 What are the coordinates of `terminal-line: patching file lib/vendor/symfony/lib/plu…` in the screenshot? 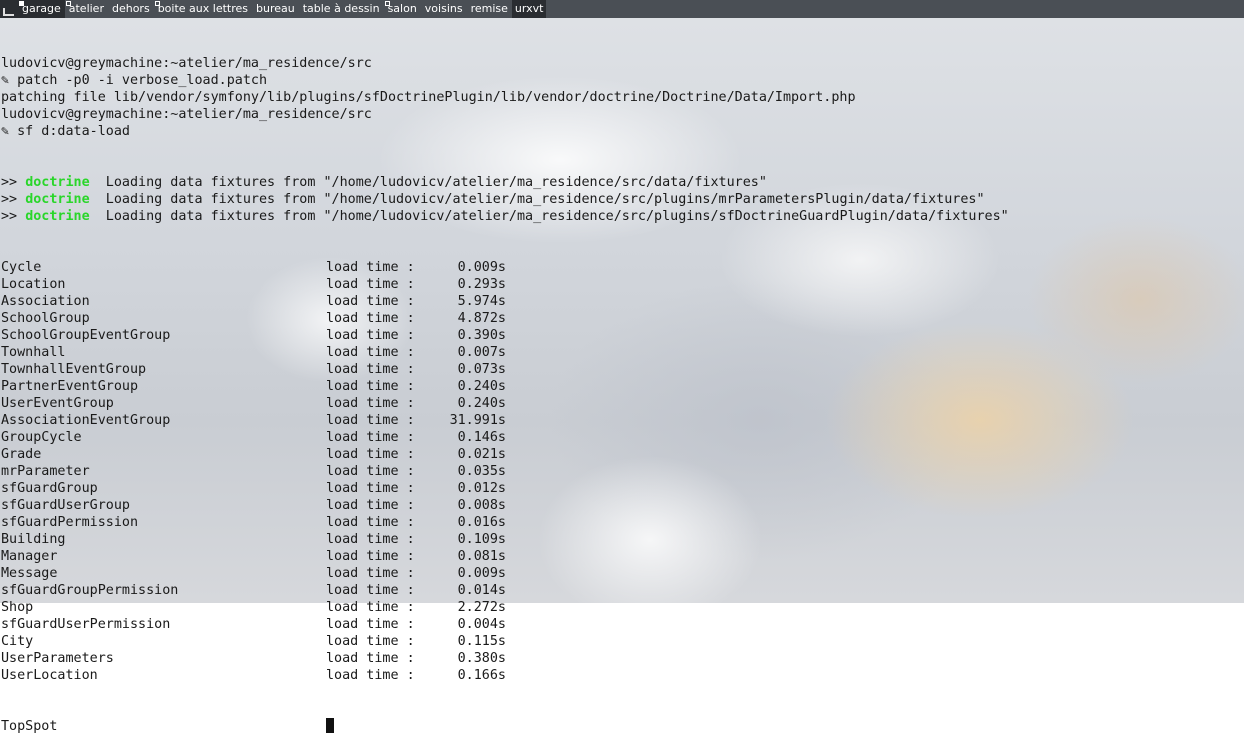 It's located at (428, 97).